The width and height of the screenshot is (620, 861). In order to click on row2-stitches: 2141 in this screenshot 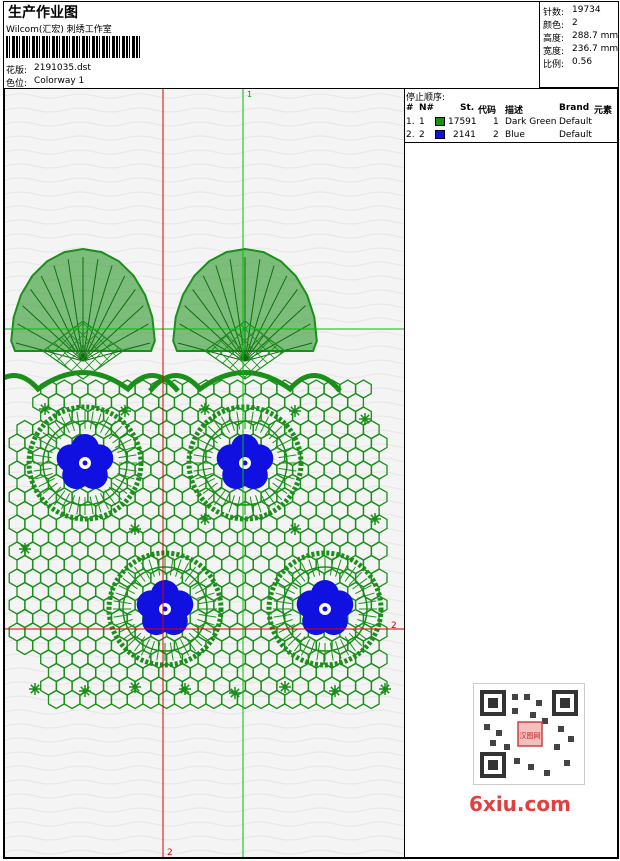, I will do `click(464, 135)`.